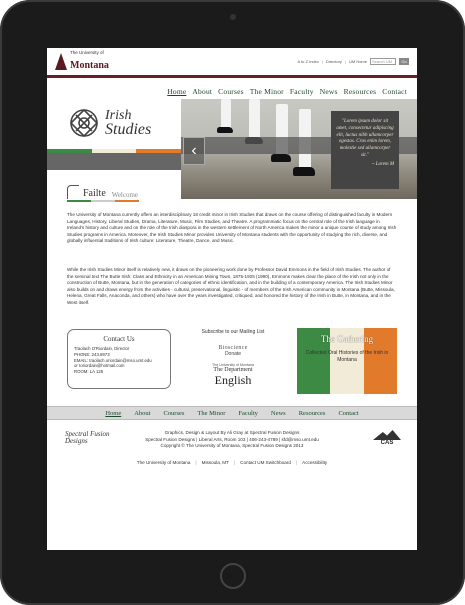 The height and width of the screenshot is (605, 465). I want to click on celtic-ornament-icon, so click(73, 192).